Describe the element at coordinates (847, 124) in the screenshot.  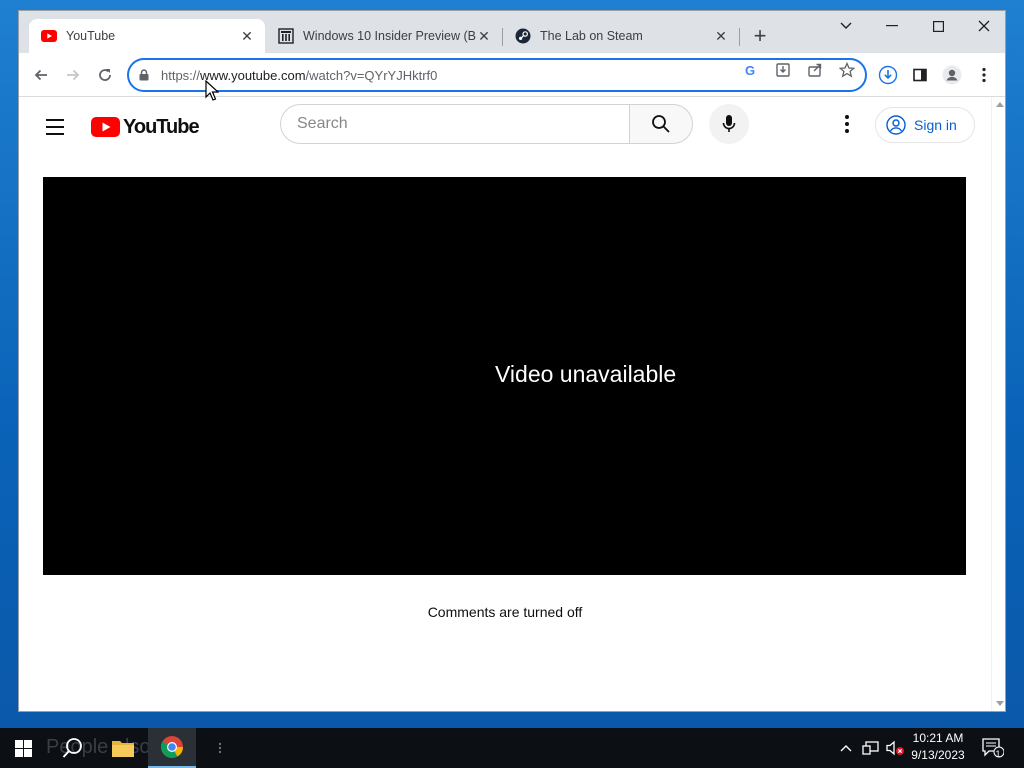
I see `settings-more-button` at that location.